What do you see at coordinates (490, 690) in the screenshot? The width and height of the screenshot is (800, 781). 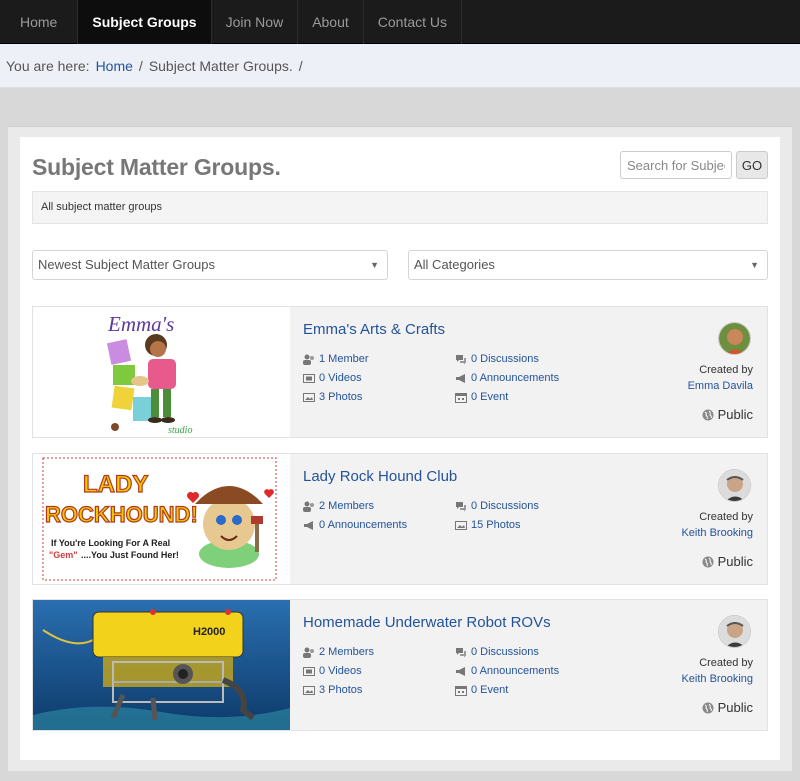 I see `events-count: 0 Event` at bounding box center [490, 690].